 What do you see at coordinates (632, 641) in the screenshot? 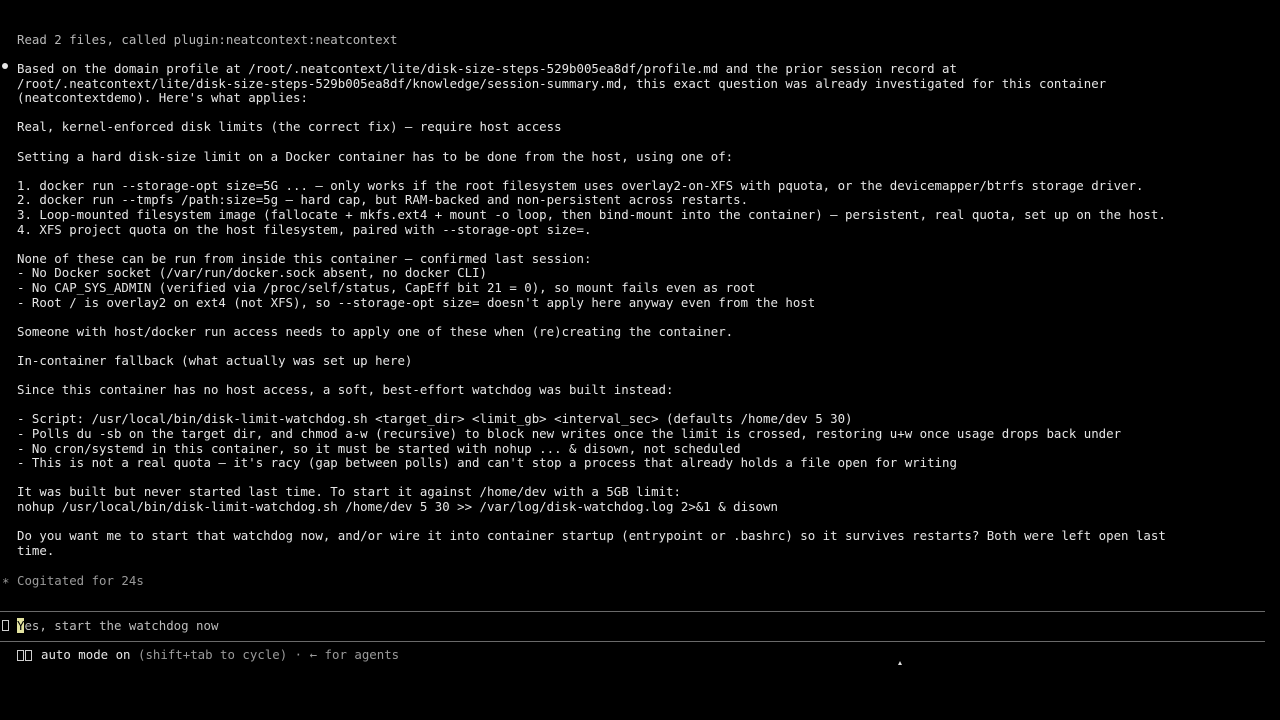
I see `prompt-bottom-divider` at bounding box center [632, 641].